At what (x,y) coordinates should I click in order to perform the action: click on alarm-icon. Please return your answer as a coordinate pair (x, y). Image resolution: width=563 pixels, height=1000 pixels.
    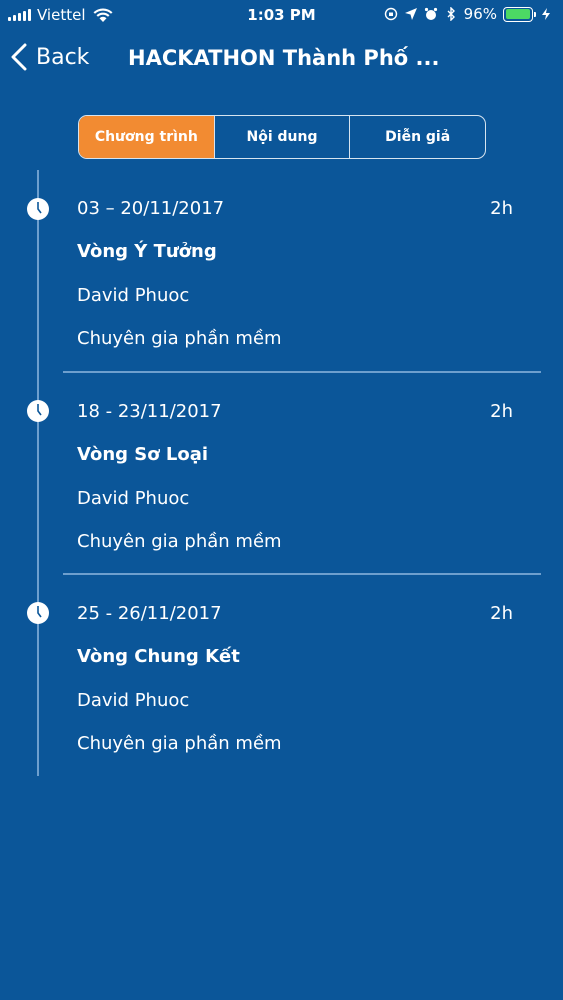
    Looking at the image, I should click on (430, 13).